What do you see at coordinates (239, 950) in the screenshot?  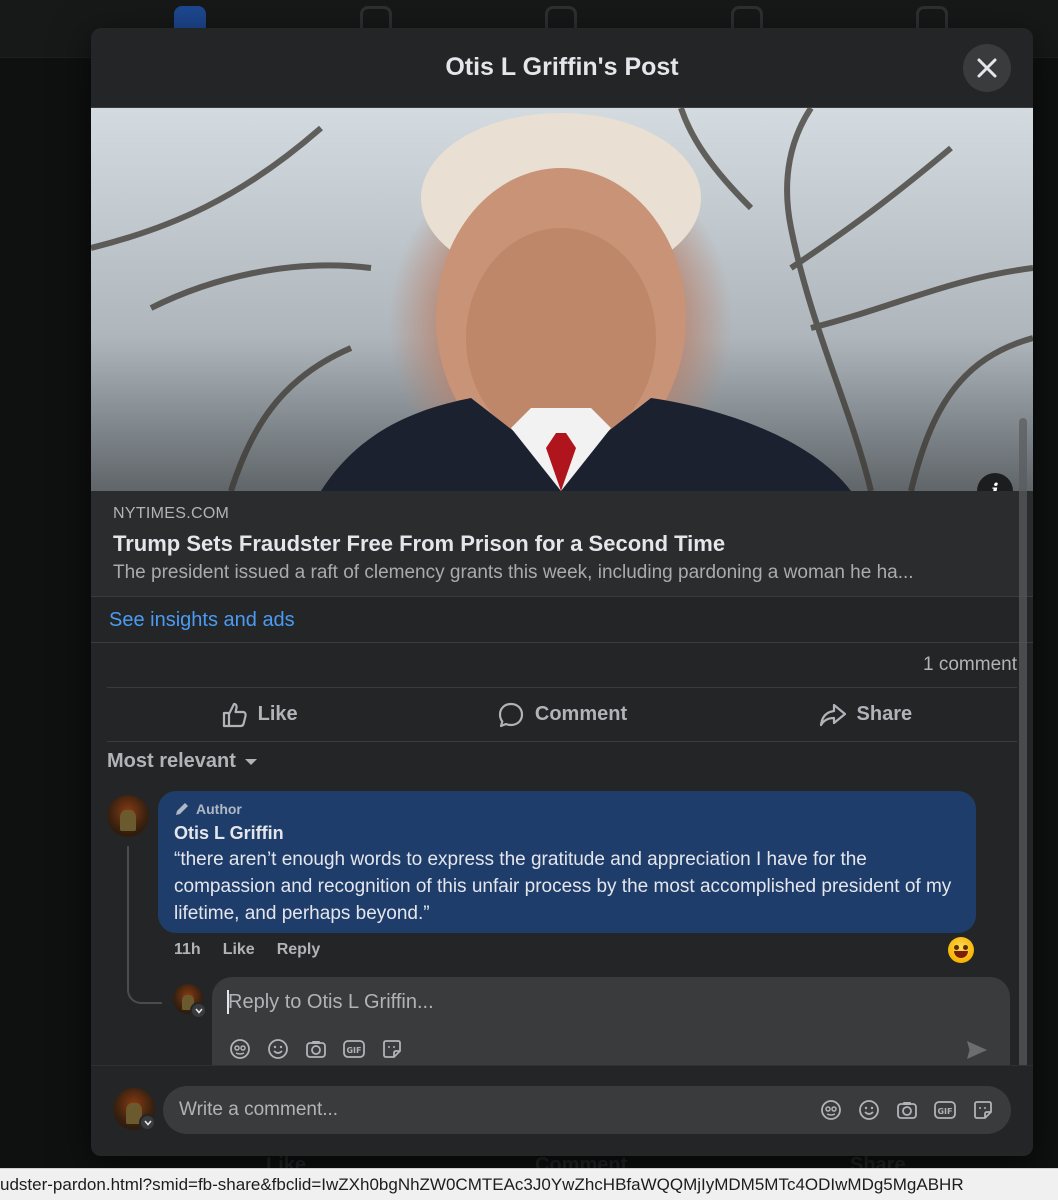 I see `comment-like-button: Like` at bounding box center [239, 950].